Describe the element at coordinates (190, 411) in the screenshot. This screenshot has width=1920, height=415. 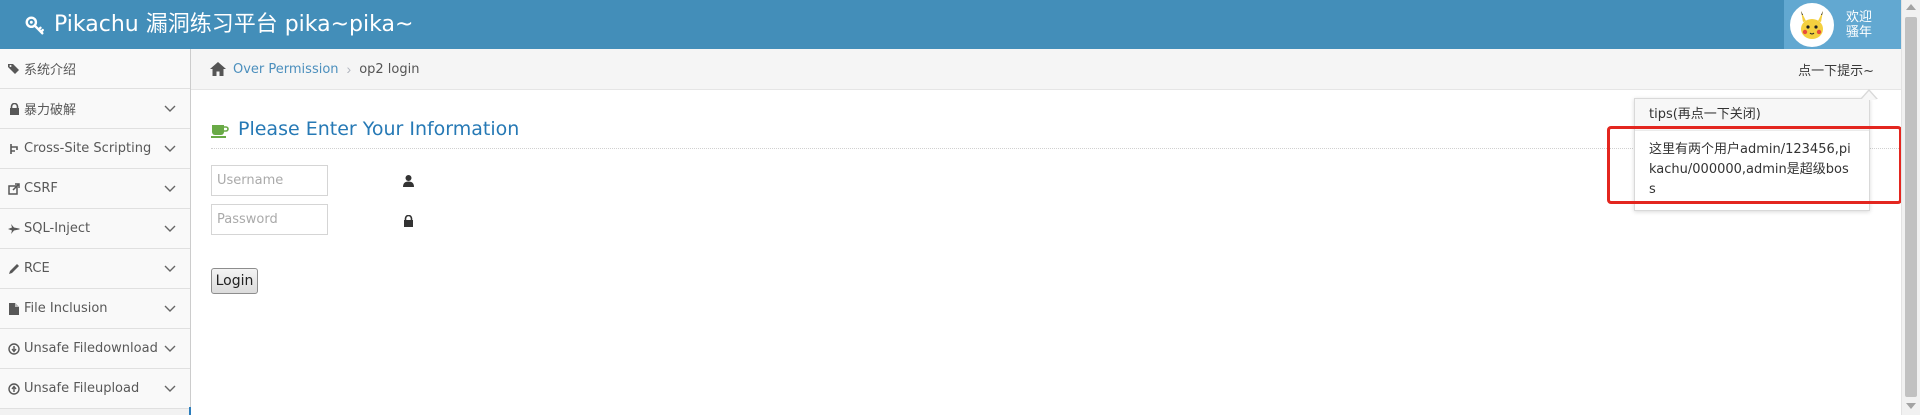
I see `sidebar-active-indicator` at that location.